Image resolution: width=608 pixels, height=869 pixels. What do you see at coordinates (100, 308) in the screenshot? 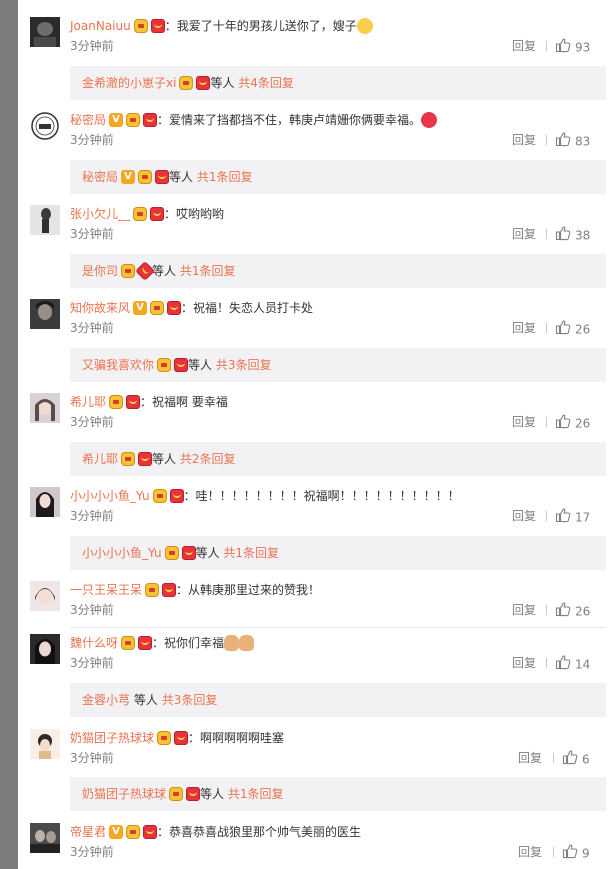
I see `username-link: 知你故来风` at bounding box center [100, 308].